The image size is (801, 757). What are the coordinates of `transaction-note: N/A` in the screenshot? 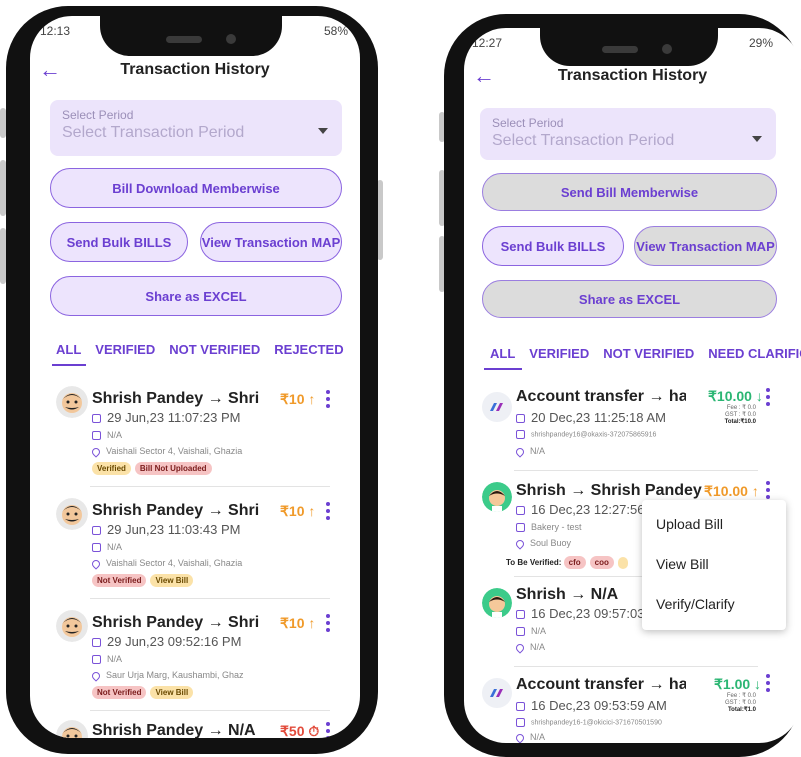 It's located at (531, 631).